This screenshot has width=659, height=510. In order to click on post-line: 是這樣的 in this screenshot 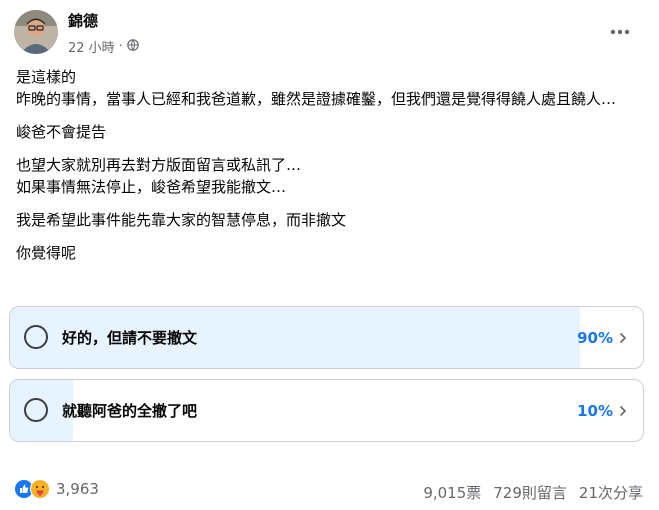, I will do `click(46, 77)`.